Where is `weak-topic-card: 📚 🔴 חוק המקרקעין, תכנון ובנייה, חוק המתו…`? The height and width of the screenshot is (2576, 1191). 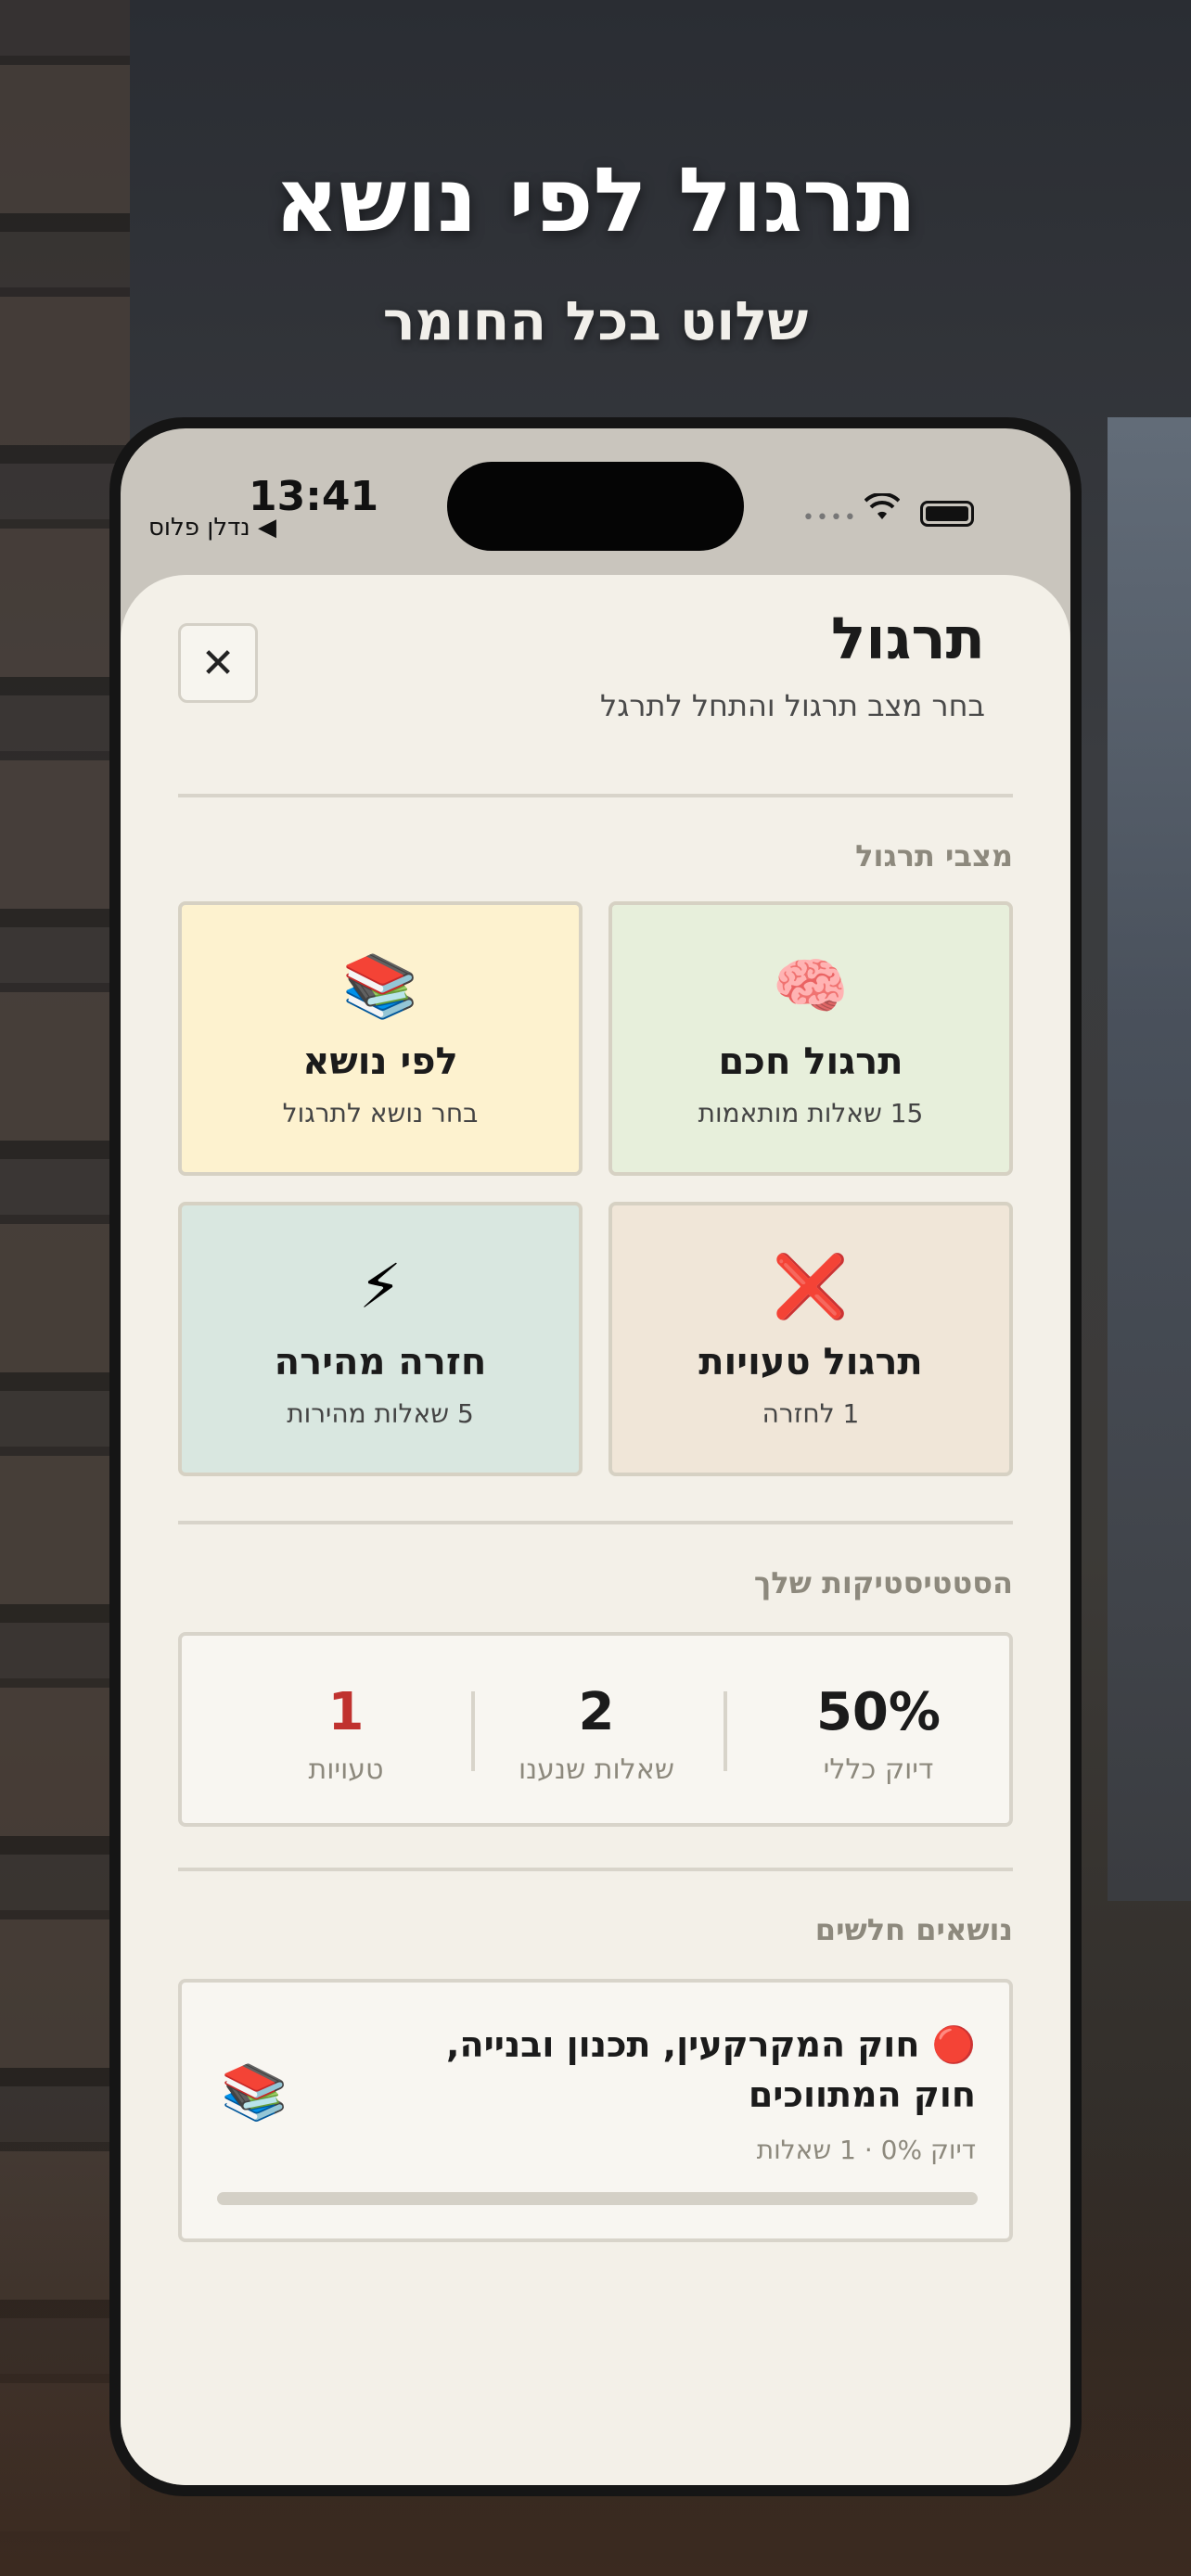
weak-topic-card: 📚 🔴 חוק המקרקעין, תכנון ובנייה, חוק המתו… is located at coordinates (595, 2111).